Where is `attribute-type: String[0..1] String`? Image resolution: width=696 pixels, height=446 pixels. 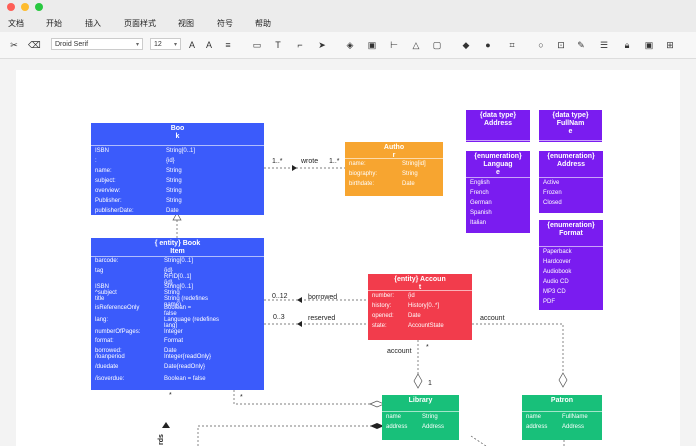
attribute-type: String[0..1] String is located at coordinates (179, 290).